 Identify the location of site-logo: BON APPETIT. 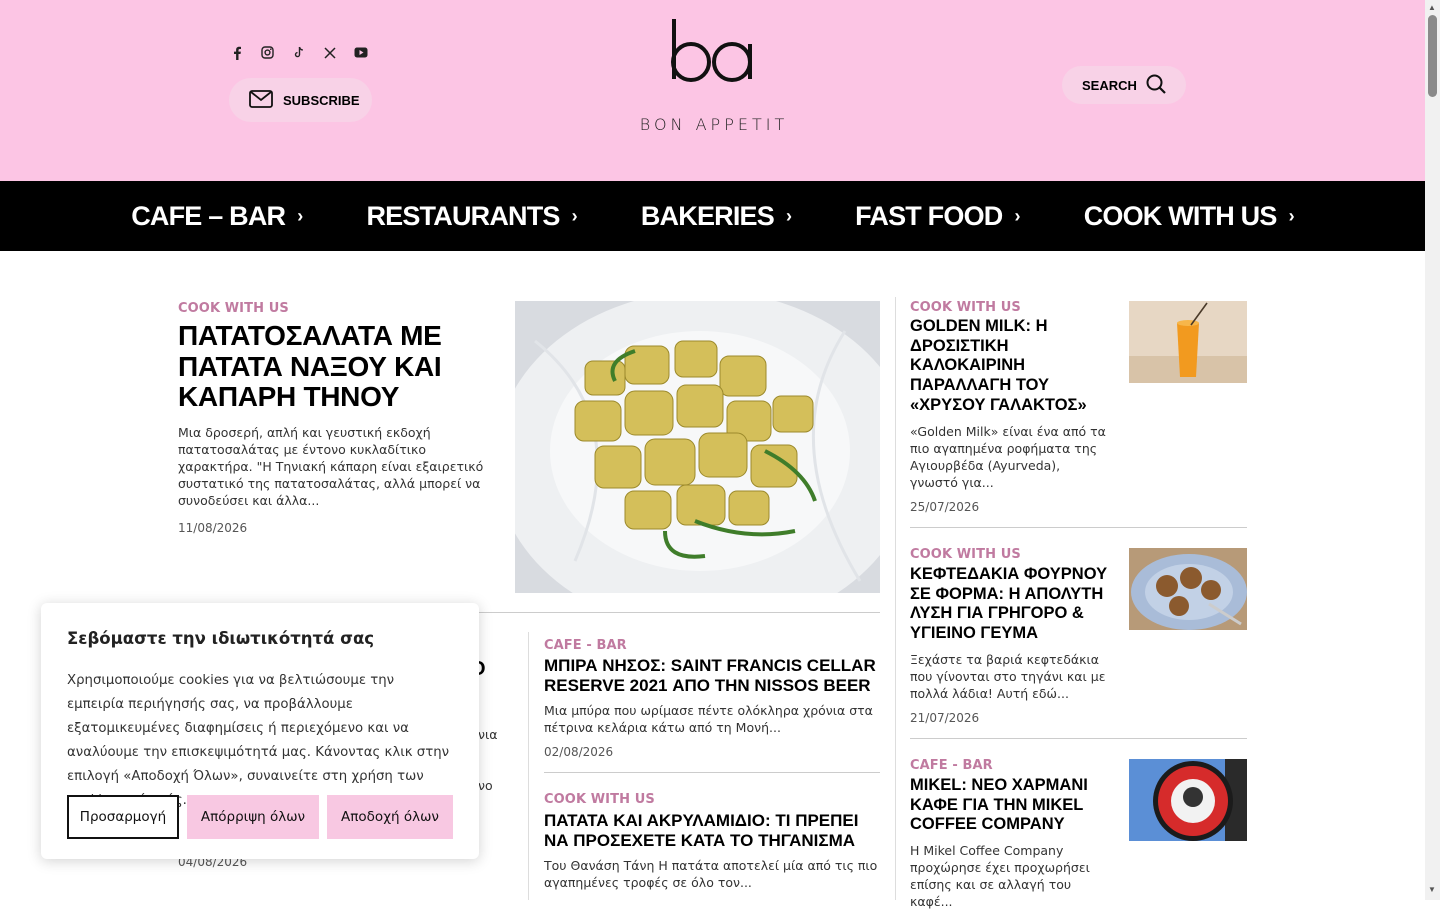
(714, 75).